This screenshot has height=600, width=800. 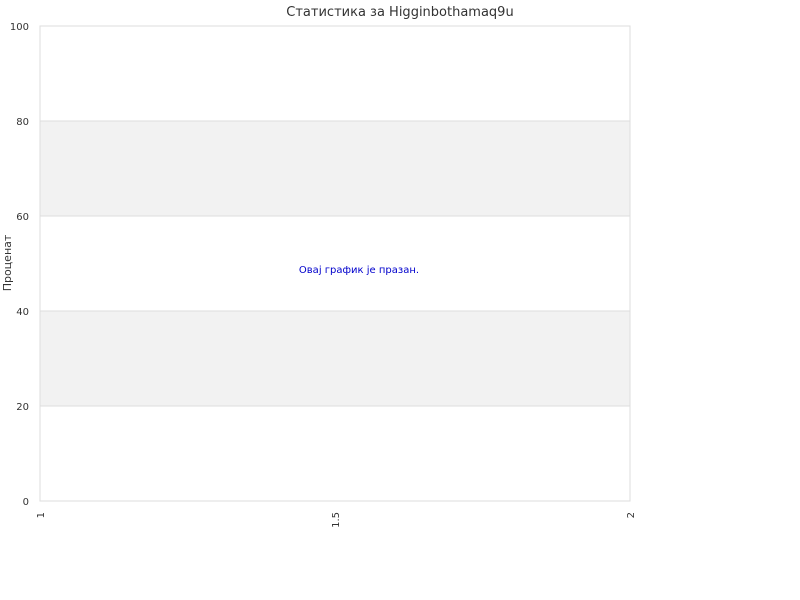 I want to click on empty-chart-message: Овај график је празан., so click(x=359, y=270).